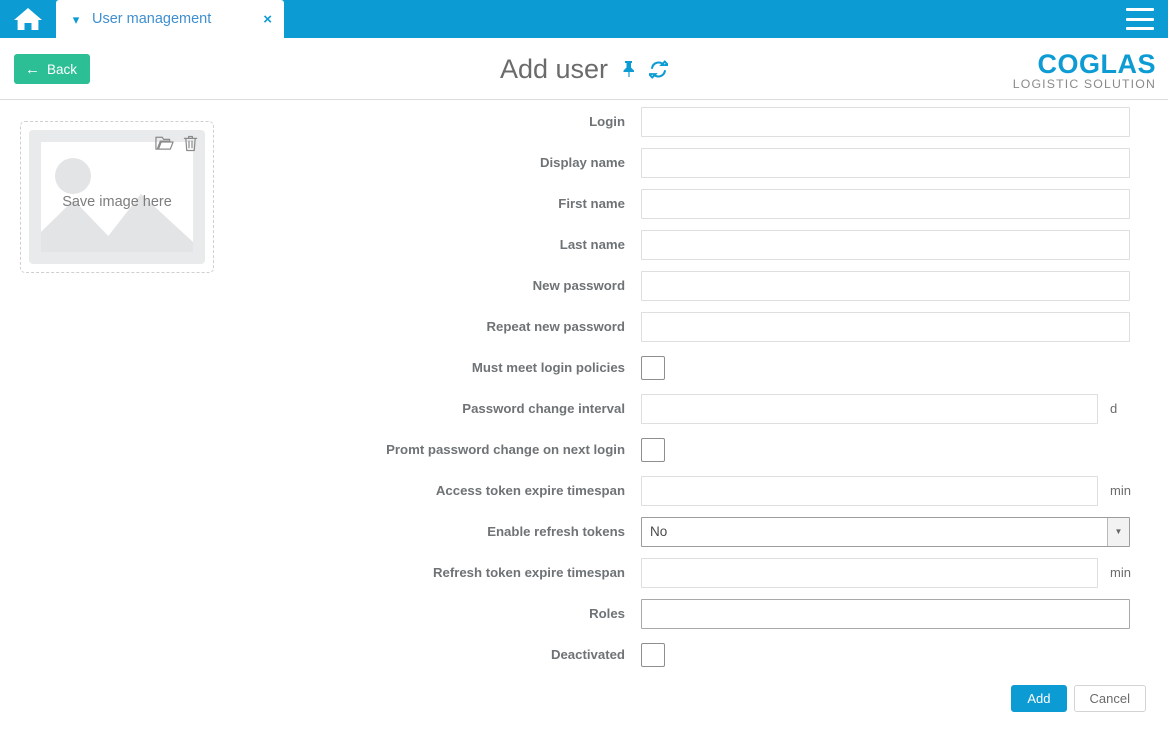 The height and width of the screenshot is (744, 1168). What do you see at coordinates (885, 162) in the screenshot?
I see `display-name-input` at bounding box center [885, 162].